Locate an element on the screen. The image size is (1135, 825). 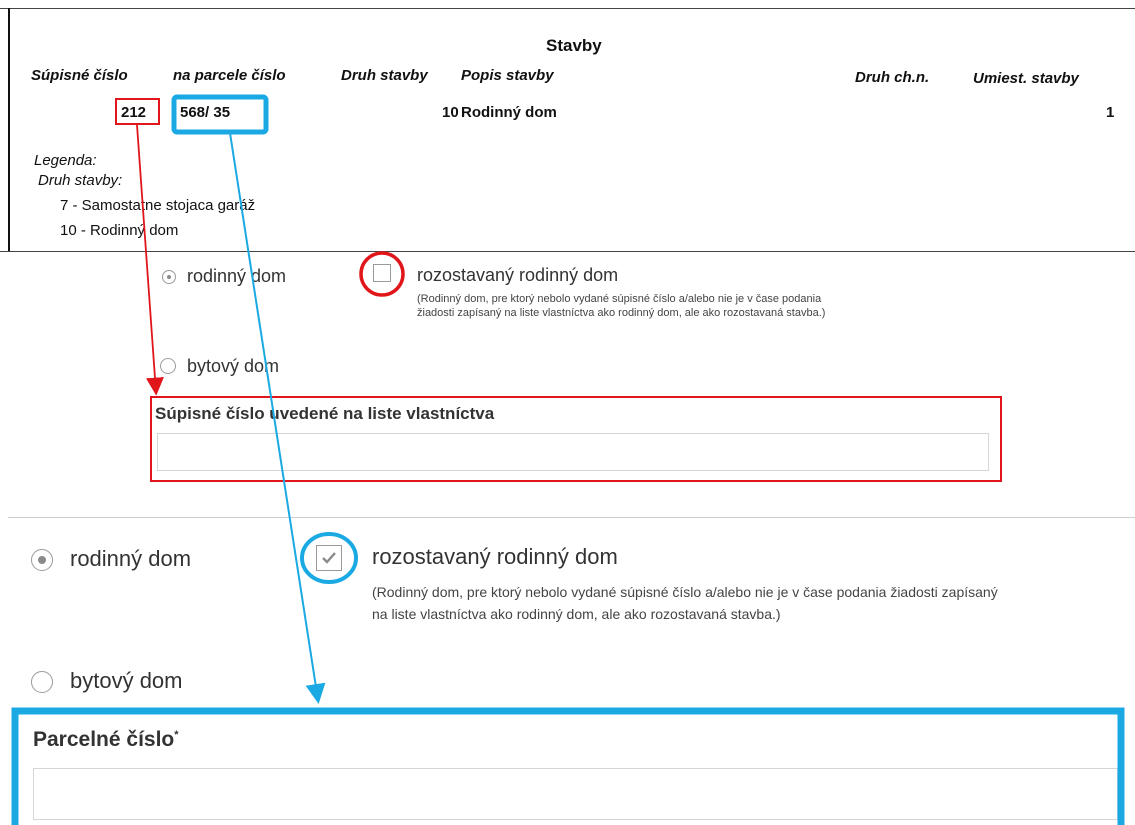
blue-highlight-field is located at coordinates (568, 766).